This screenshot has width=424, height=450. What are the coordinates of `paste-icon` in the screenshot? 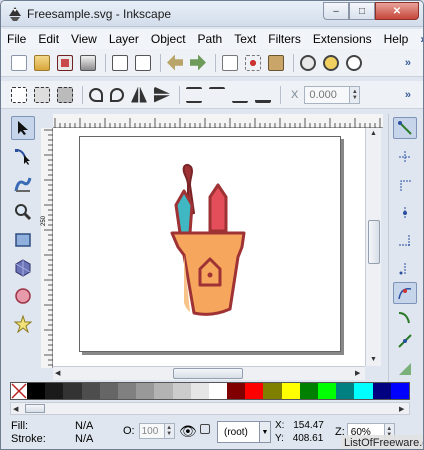 It's located at (276, 62).